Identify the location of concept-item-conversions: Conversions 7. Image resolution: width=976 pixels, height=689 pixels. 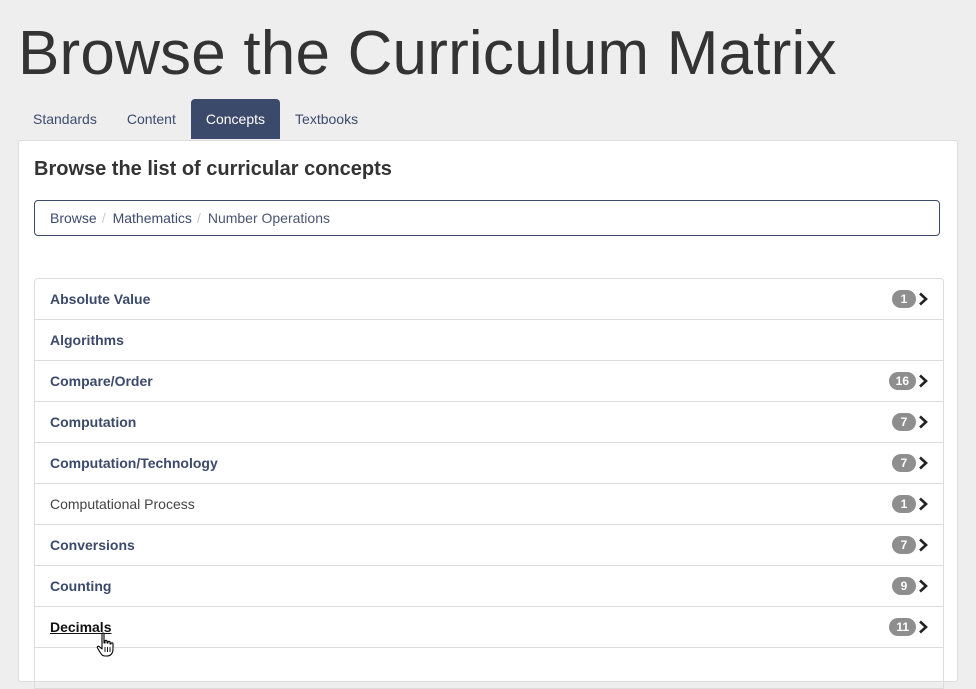
(489, 545).